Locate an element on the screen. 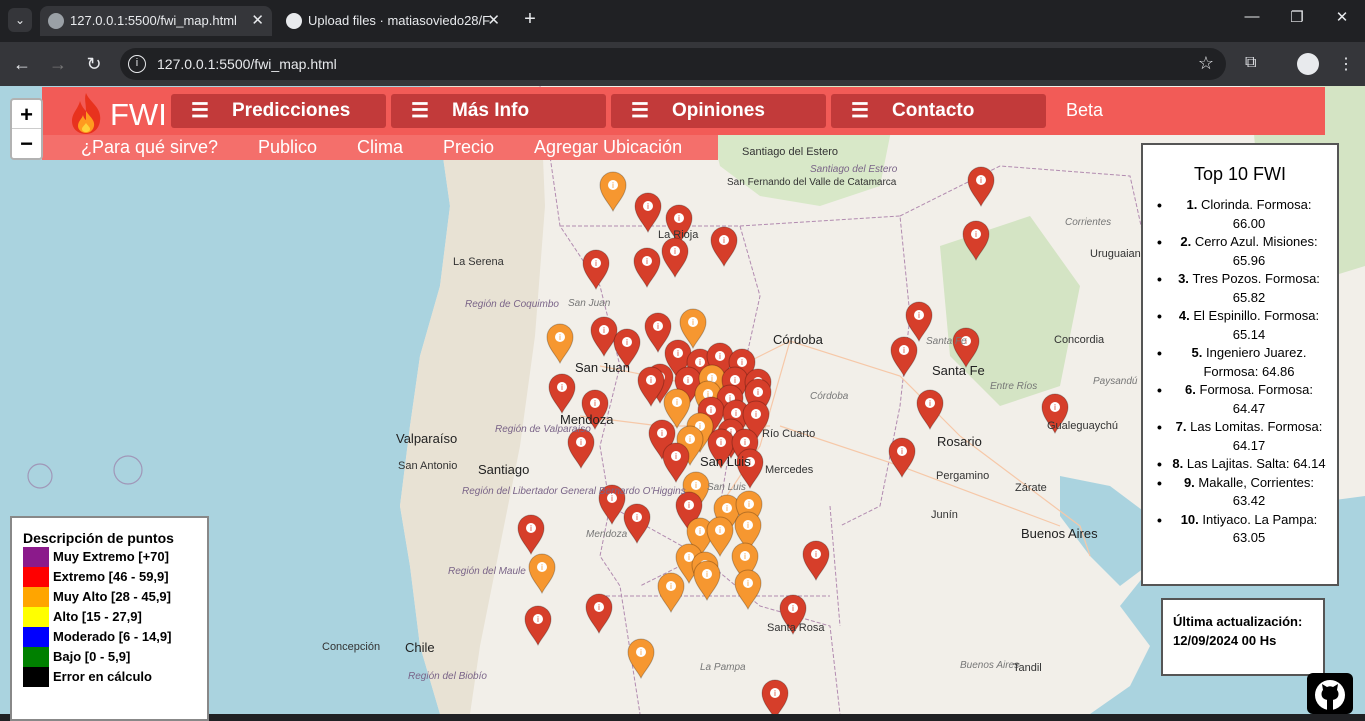  map-label: La Rioja is located at coordinates (678, 235).